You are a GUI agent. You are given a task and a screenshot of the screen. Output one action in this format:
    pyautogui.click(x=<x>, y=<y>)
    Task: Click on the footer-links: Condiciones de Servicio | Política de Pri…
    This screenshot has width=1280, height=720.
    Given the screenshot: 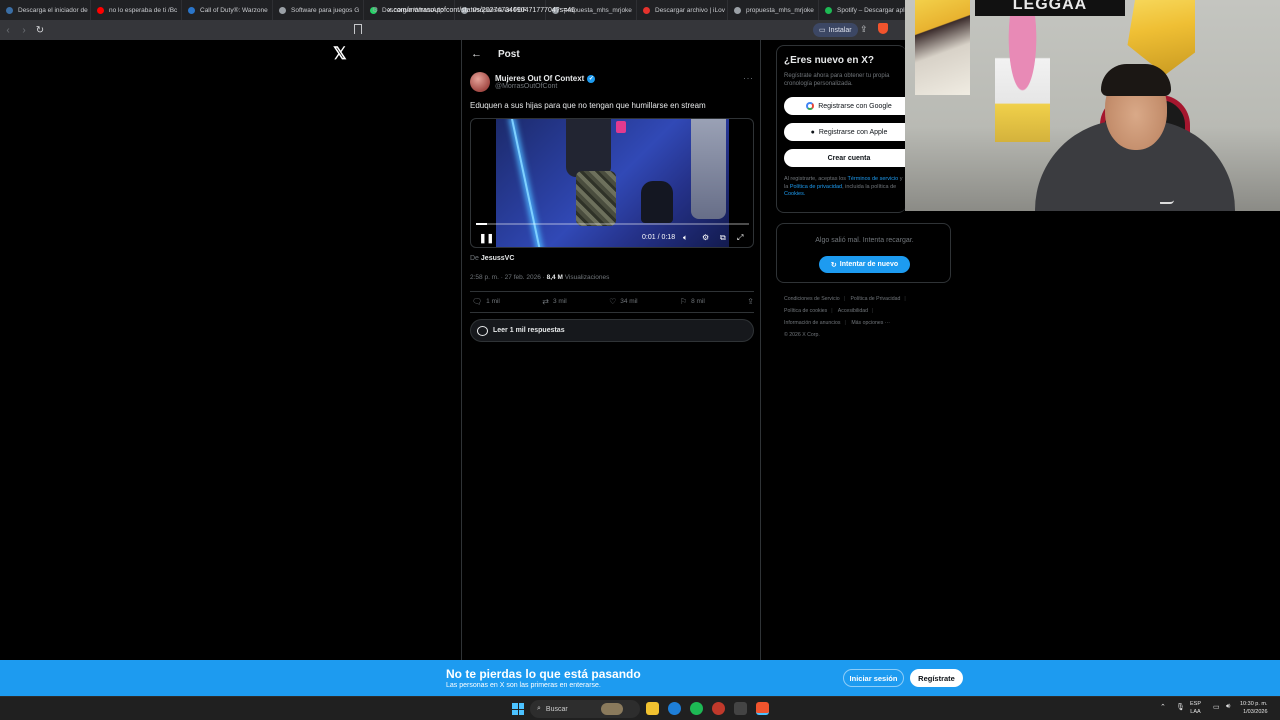 What is the action you would take?
    pyautogui.click(x=869, y=317)
    